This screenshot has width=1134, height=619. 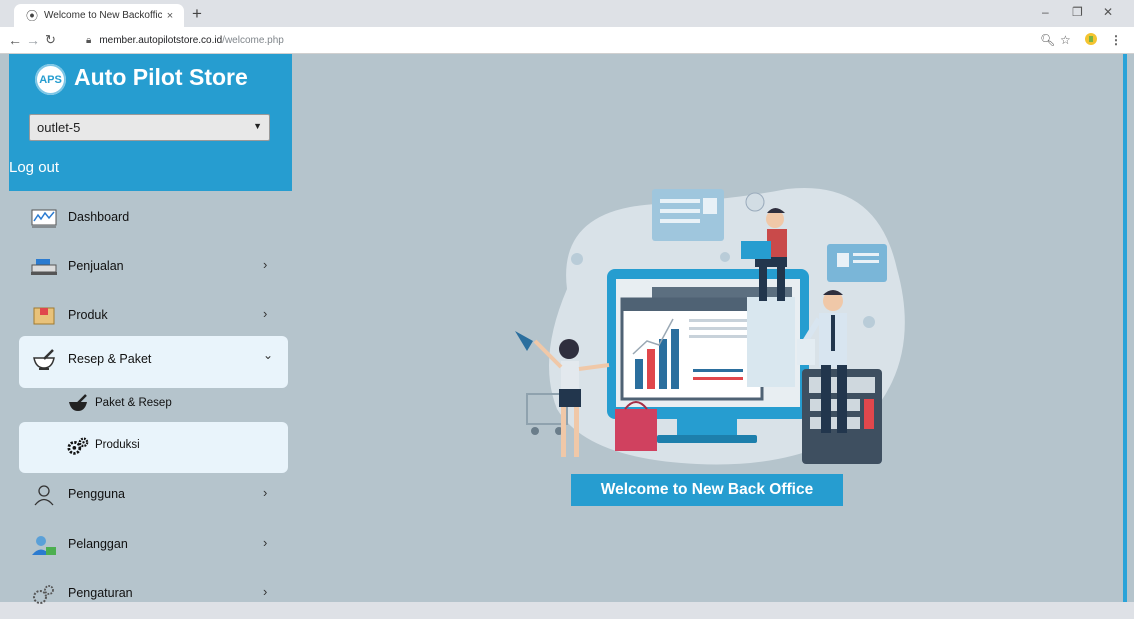 What do you see at coordinates (32, 15) in the screenshot?
I see `globe-favicon-icon: ⦿` at bounding box center [32, 15].